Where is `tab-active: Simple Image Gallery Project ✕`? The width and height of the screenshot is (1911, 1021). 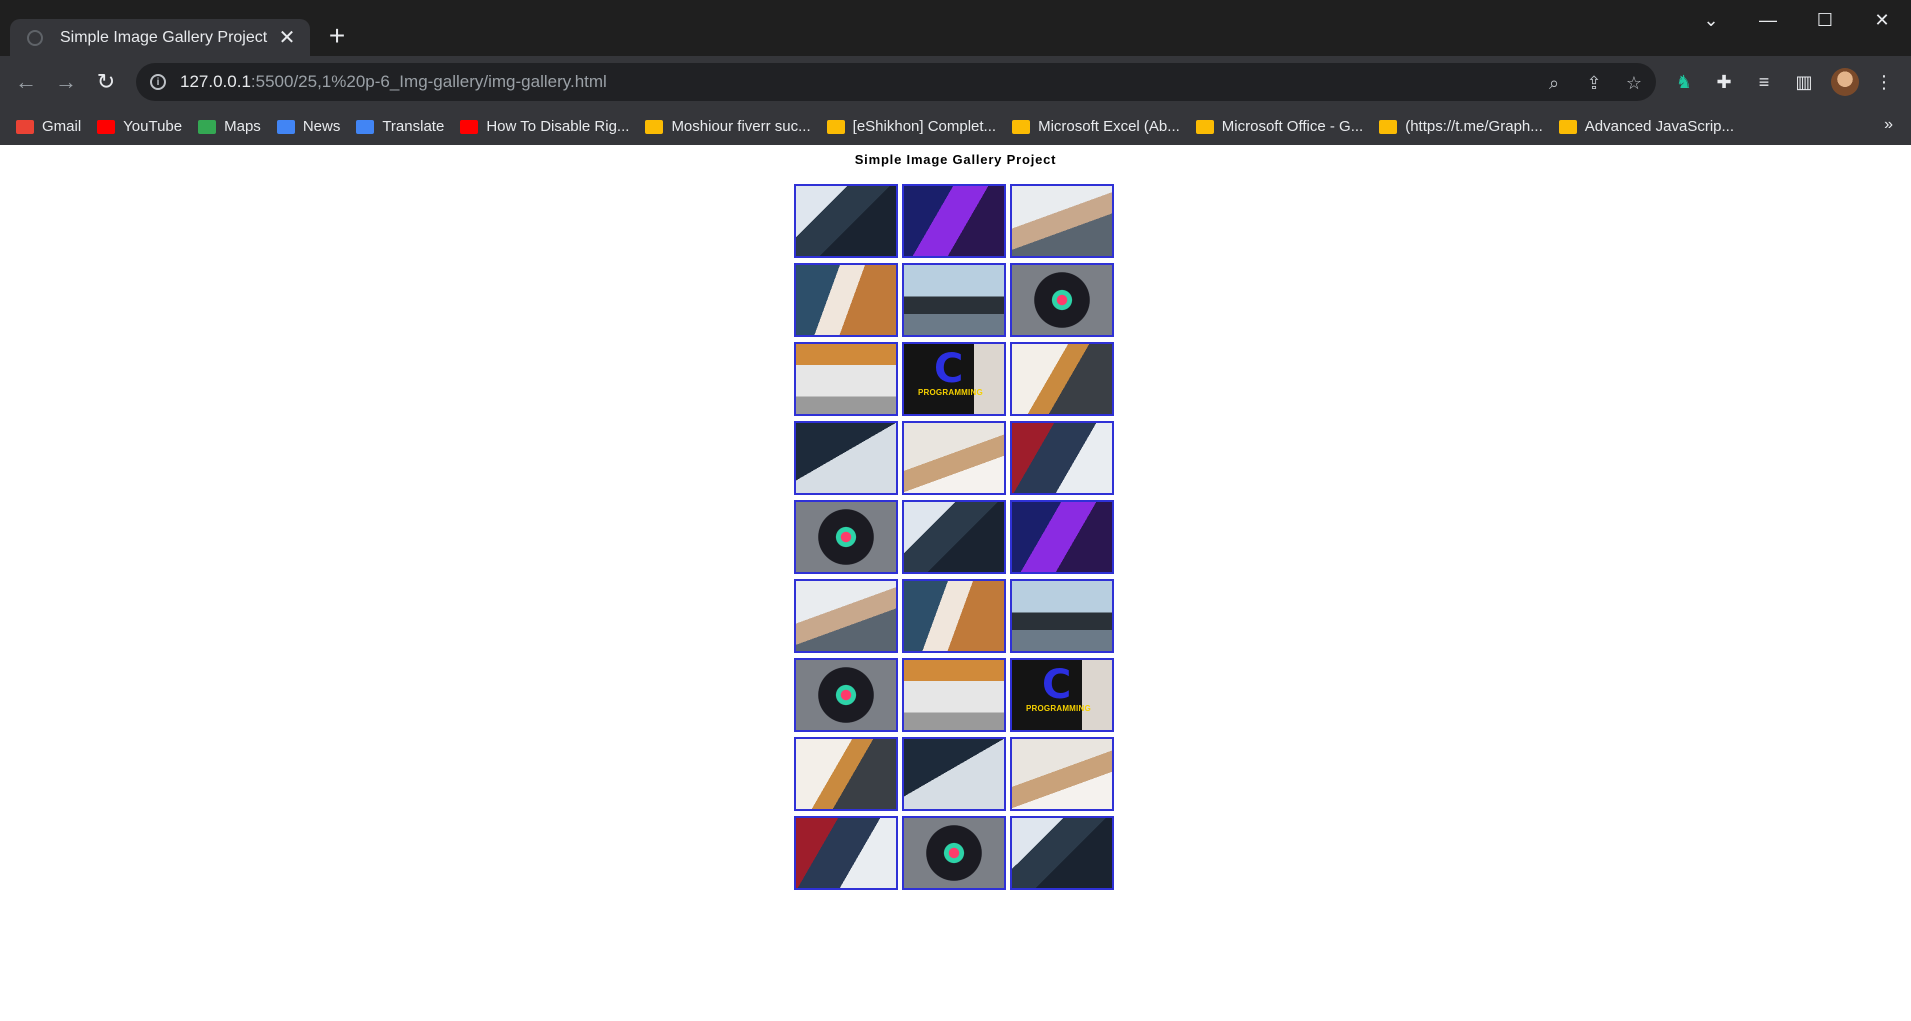 tab-active: Simple Image Gallery Project ✕ is located at coordinates (160, 38).